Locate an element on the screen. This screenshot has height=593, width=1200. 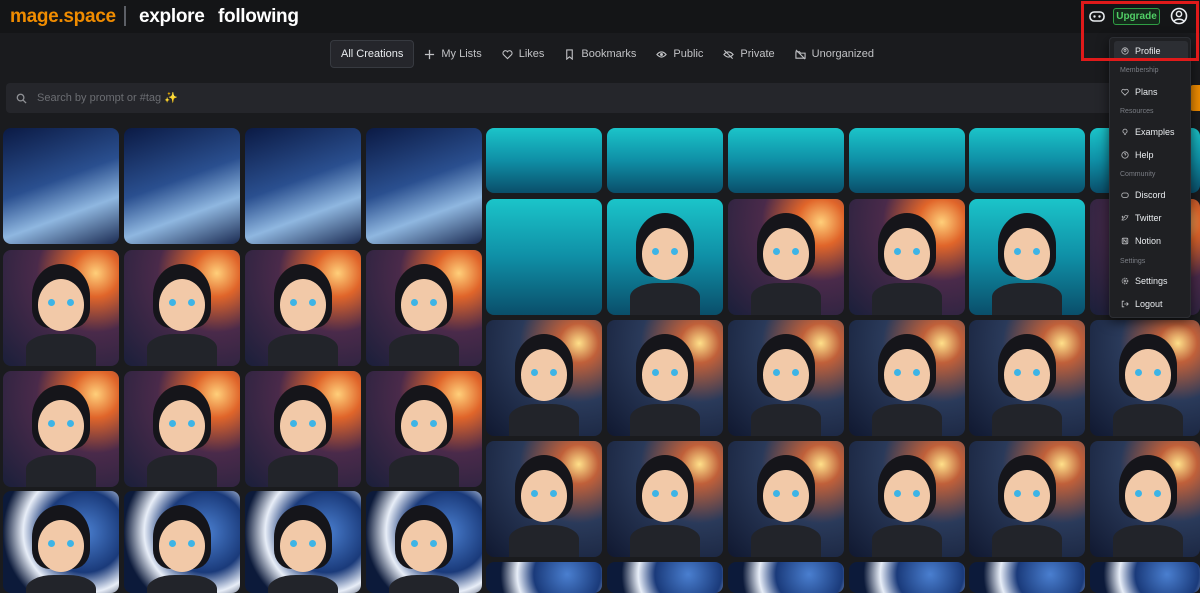
tab-my-lists: My Lists is located at coordinates (452, 54).